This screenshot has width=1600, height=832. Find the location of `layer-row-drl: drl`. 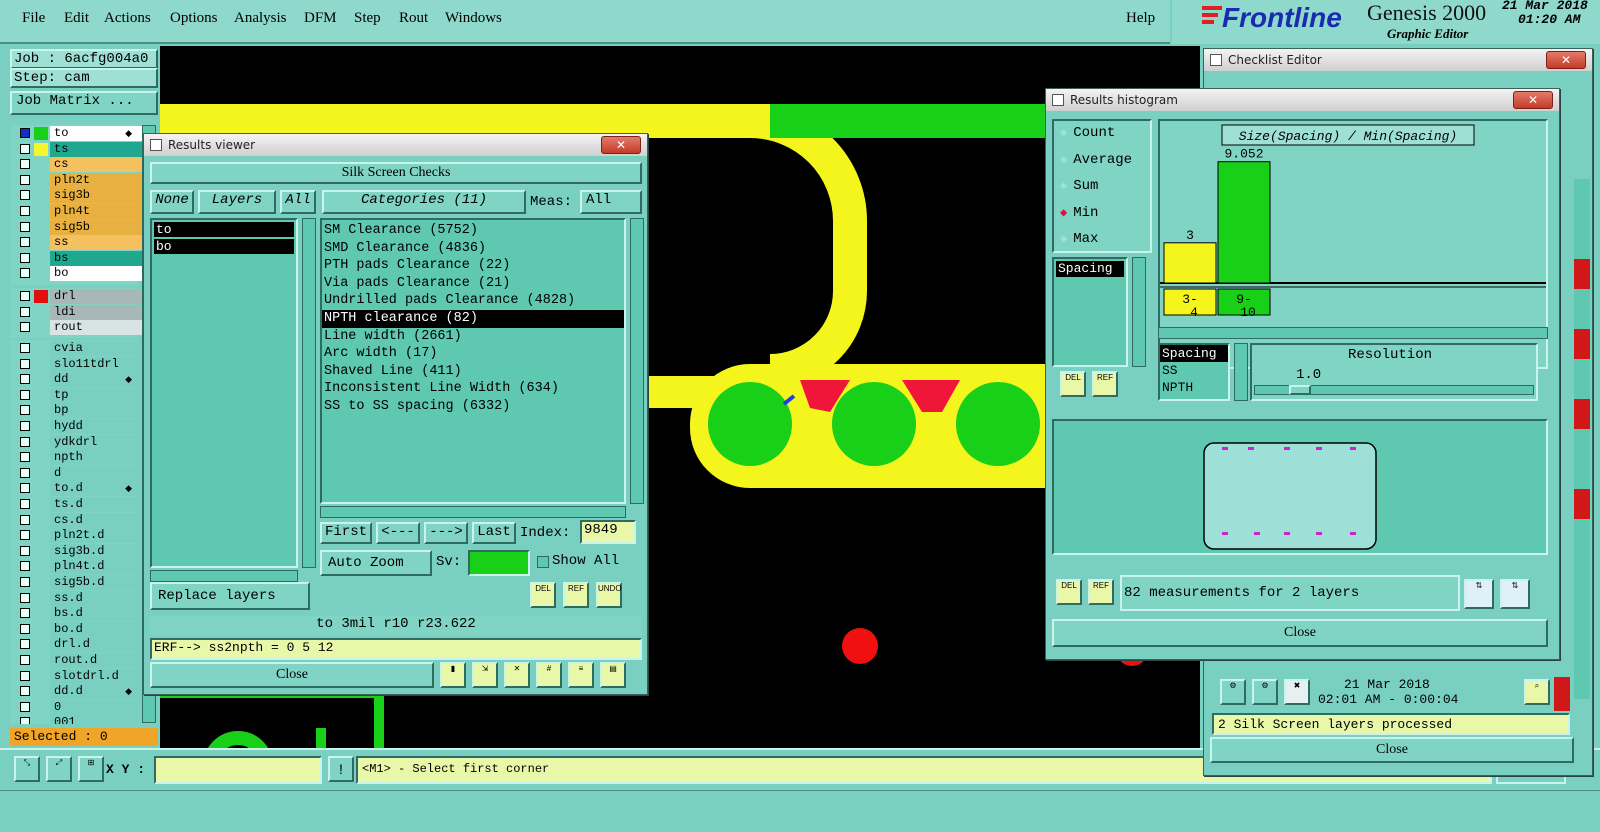

layer-row-drl: drl is located at coordinates (78, 296).